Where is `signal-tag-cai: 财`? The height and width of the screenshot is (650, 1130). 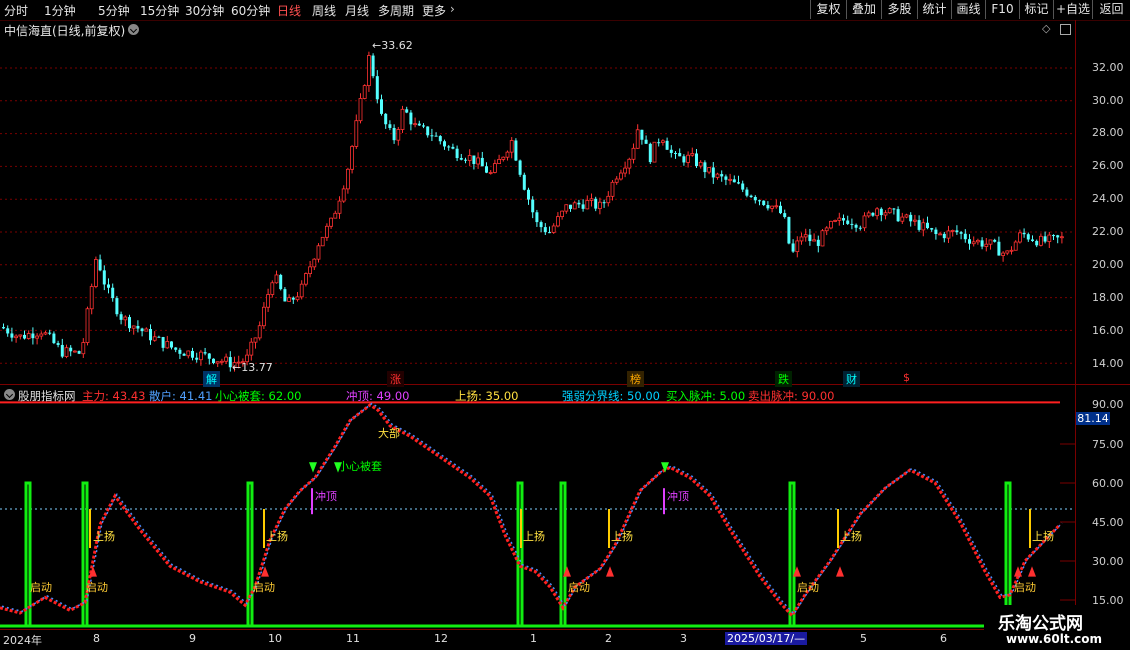
signal-tag-cai: 财 is located at coordinates (851, 379).